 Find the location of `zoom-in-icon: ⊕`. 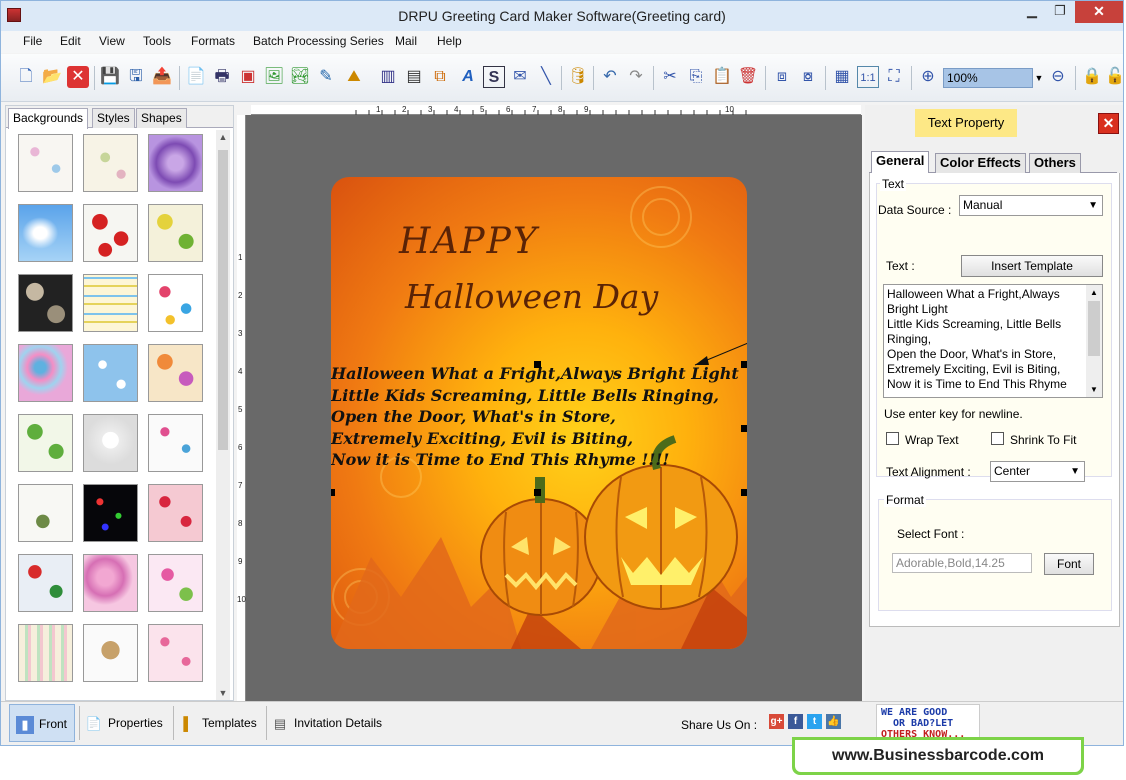

zoom-in-icon: ⊕ is located at coordinates (928, 77).